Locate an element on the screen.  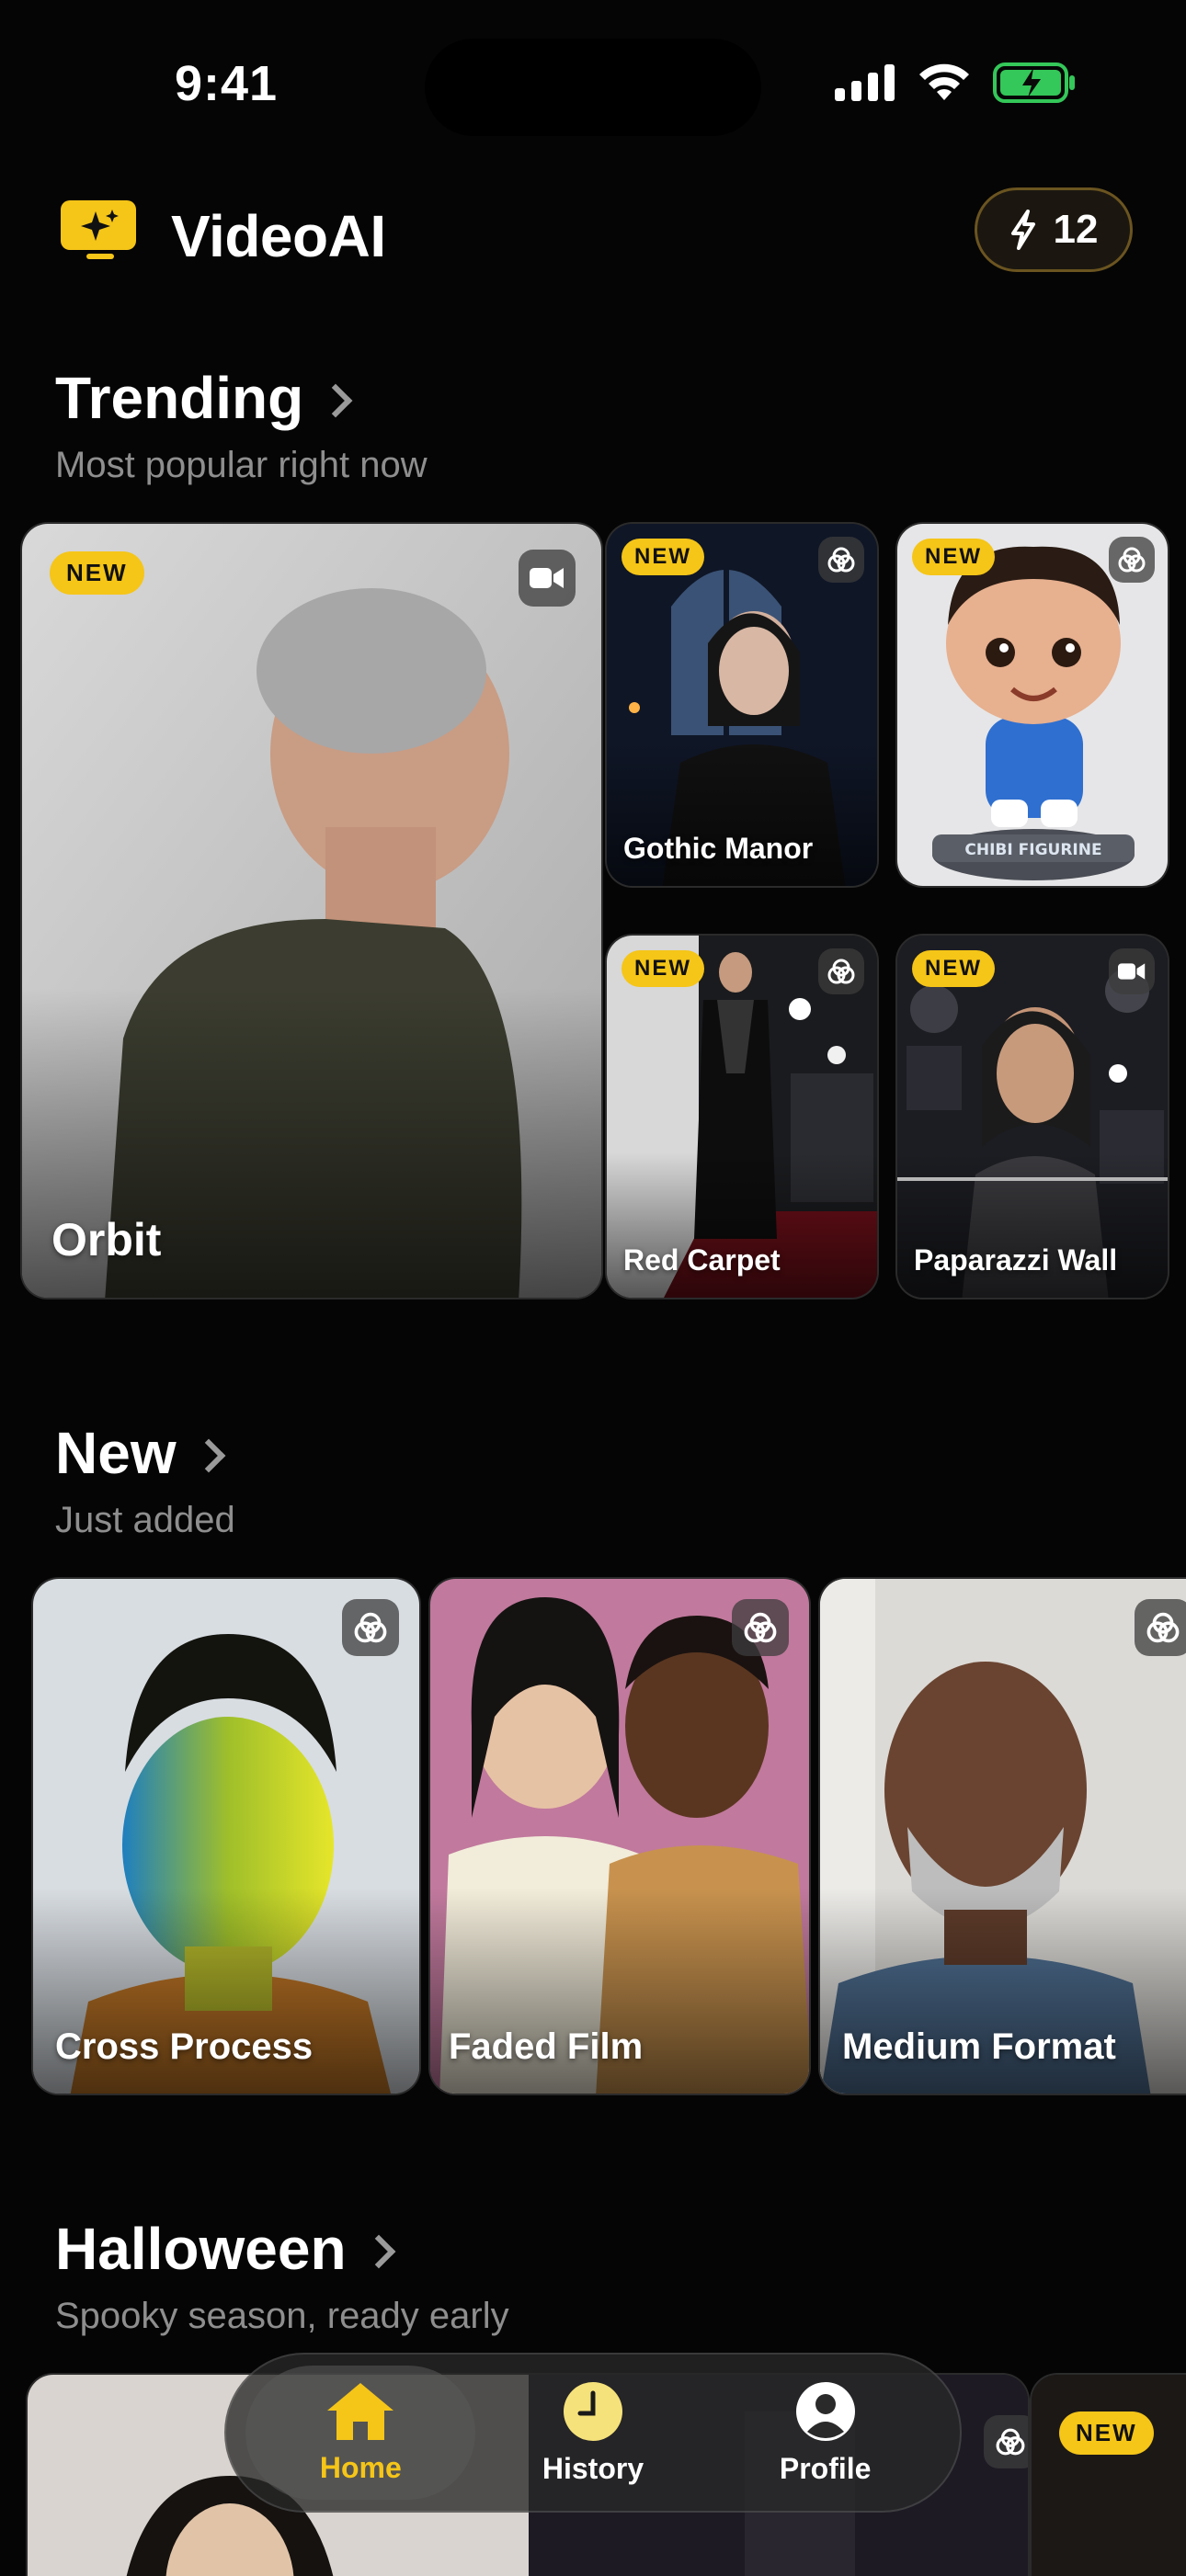
tab-label: Profile is located at coordinates (825, 2468).